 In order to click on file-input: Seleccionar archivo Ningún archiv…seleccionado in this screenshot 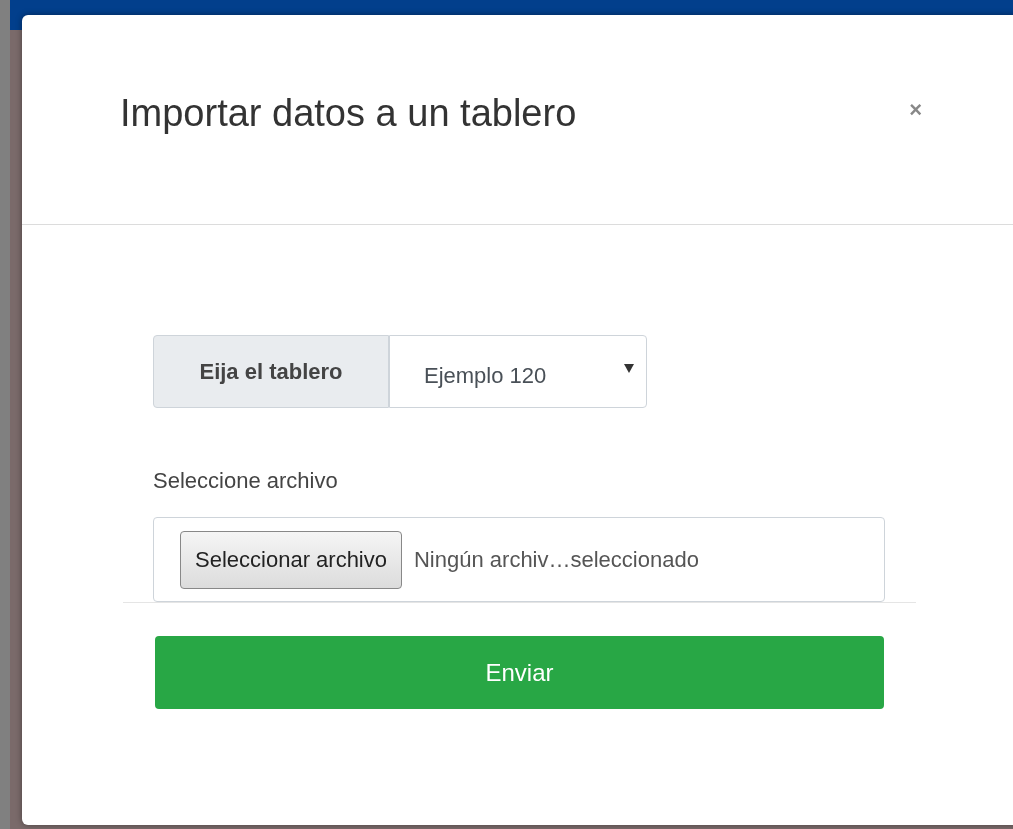, I will do `click(519, 559)`.